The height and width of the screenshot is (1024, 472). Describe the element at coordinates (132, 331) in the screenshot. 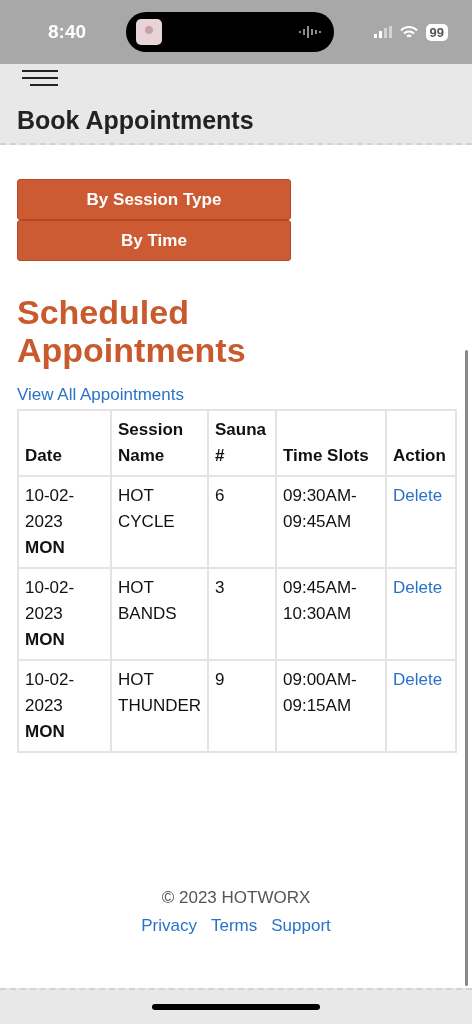

I see `section-title: Scheduled Appointments` at that location.